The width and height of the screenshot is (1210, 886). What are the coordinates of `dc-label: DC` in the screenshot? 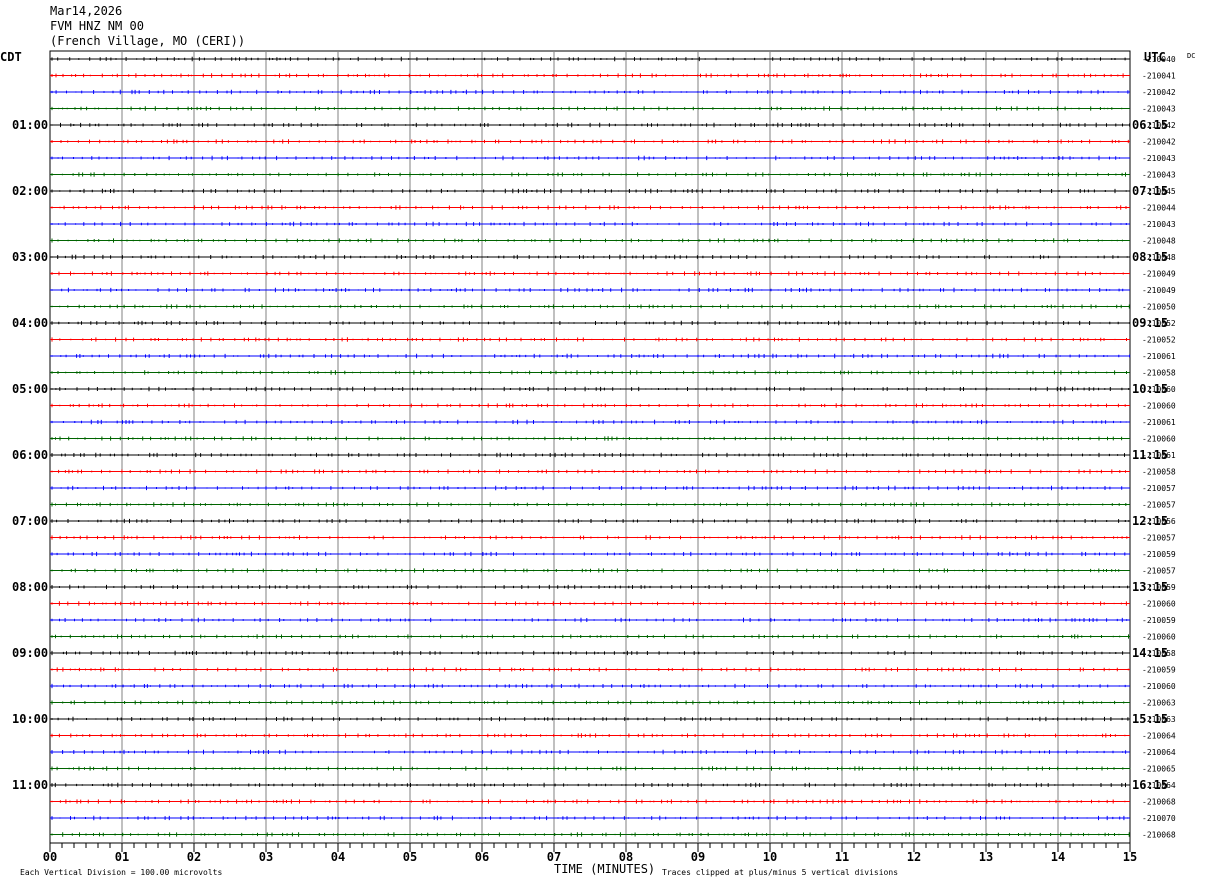 It's located at (1191, 56).